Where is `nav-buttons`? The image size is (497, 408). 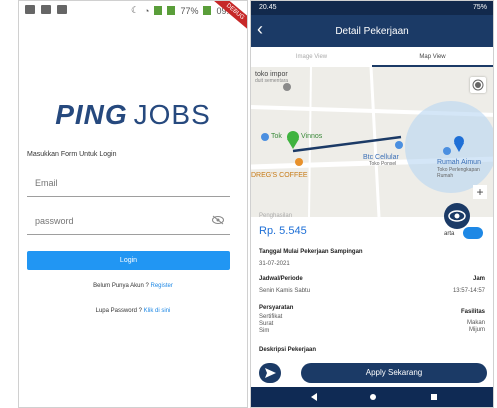 nav-buttons is located at coordinates (374, 397).